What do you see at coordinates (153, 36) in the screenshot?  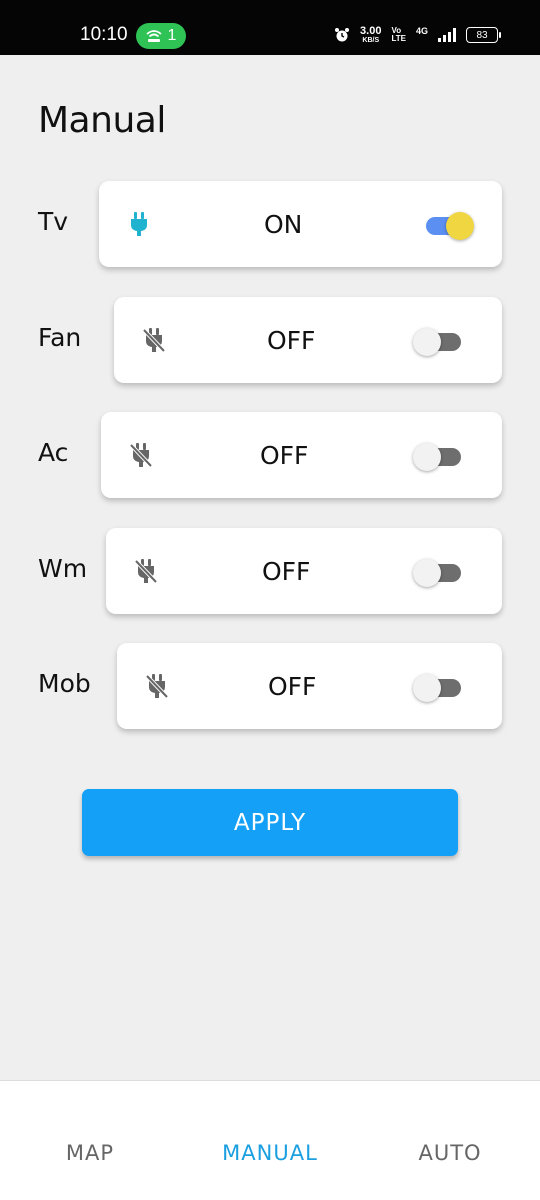 I see `hotspot-icon` at bounding box center [153, 36].